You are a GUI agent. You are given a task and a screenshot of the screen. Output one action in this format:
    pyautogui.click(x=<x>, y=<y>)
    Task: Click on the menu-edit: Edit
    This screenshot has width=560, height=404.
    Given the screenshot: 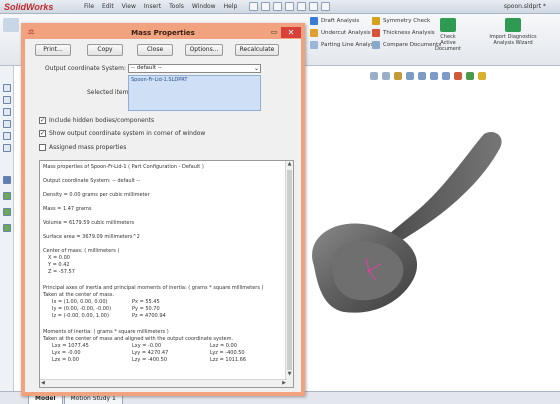 What is the action you would take?
    pyautogui.click(x=108, y=6)
    